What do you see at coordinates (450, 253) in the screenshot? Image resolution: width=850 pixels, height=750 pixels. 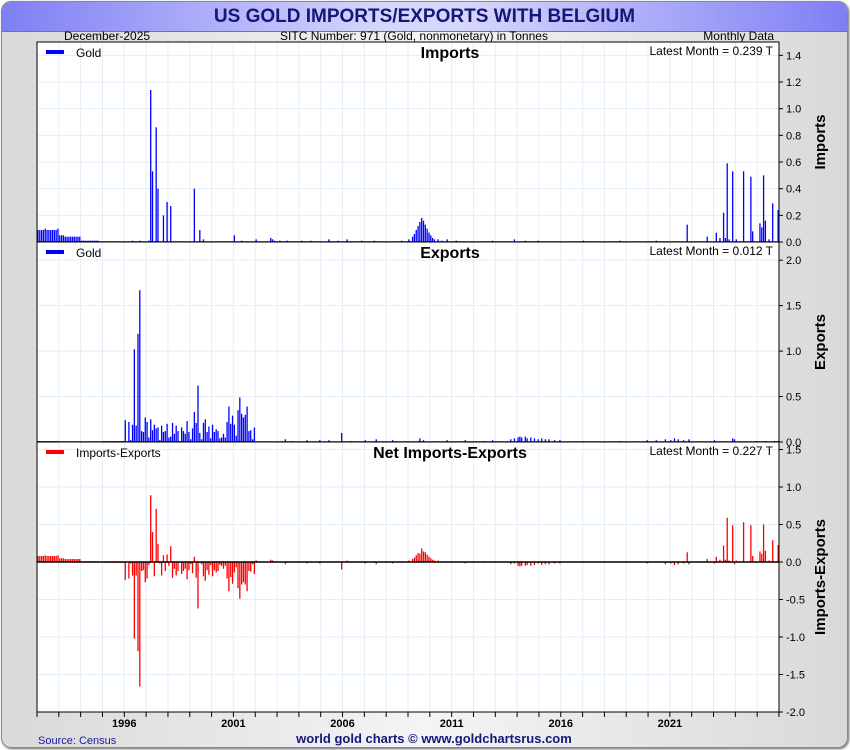 I see `panel-title: Exports` at bounding box center [450, 253].